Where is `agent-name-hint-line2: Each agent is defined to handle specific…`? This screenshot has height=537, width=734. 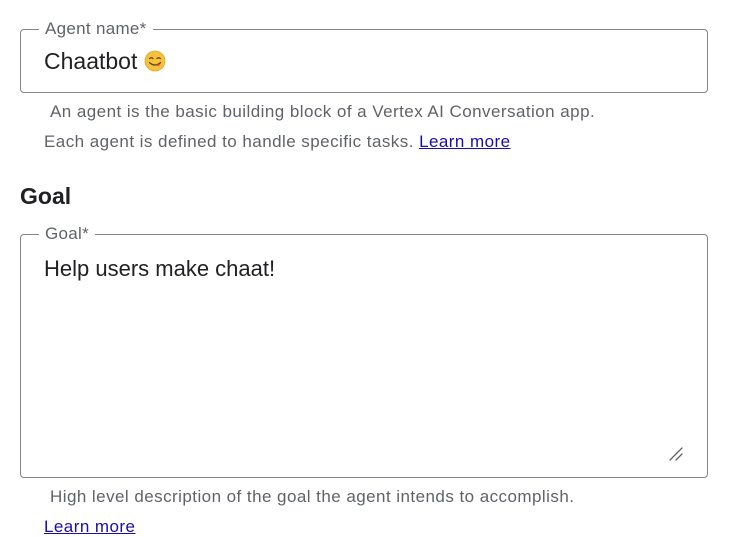 agent-name-hint-line2: Each agent is defined to handle specific… is located at coordinates (229, 141).